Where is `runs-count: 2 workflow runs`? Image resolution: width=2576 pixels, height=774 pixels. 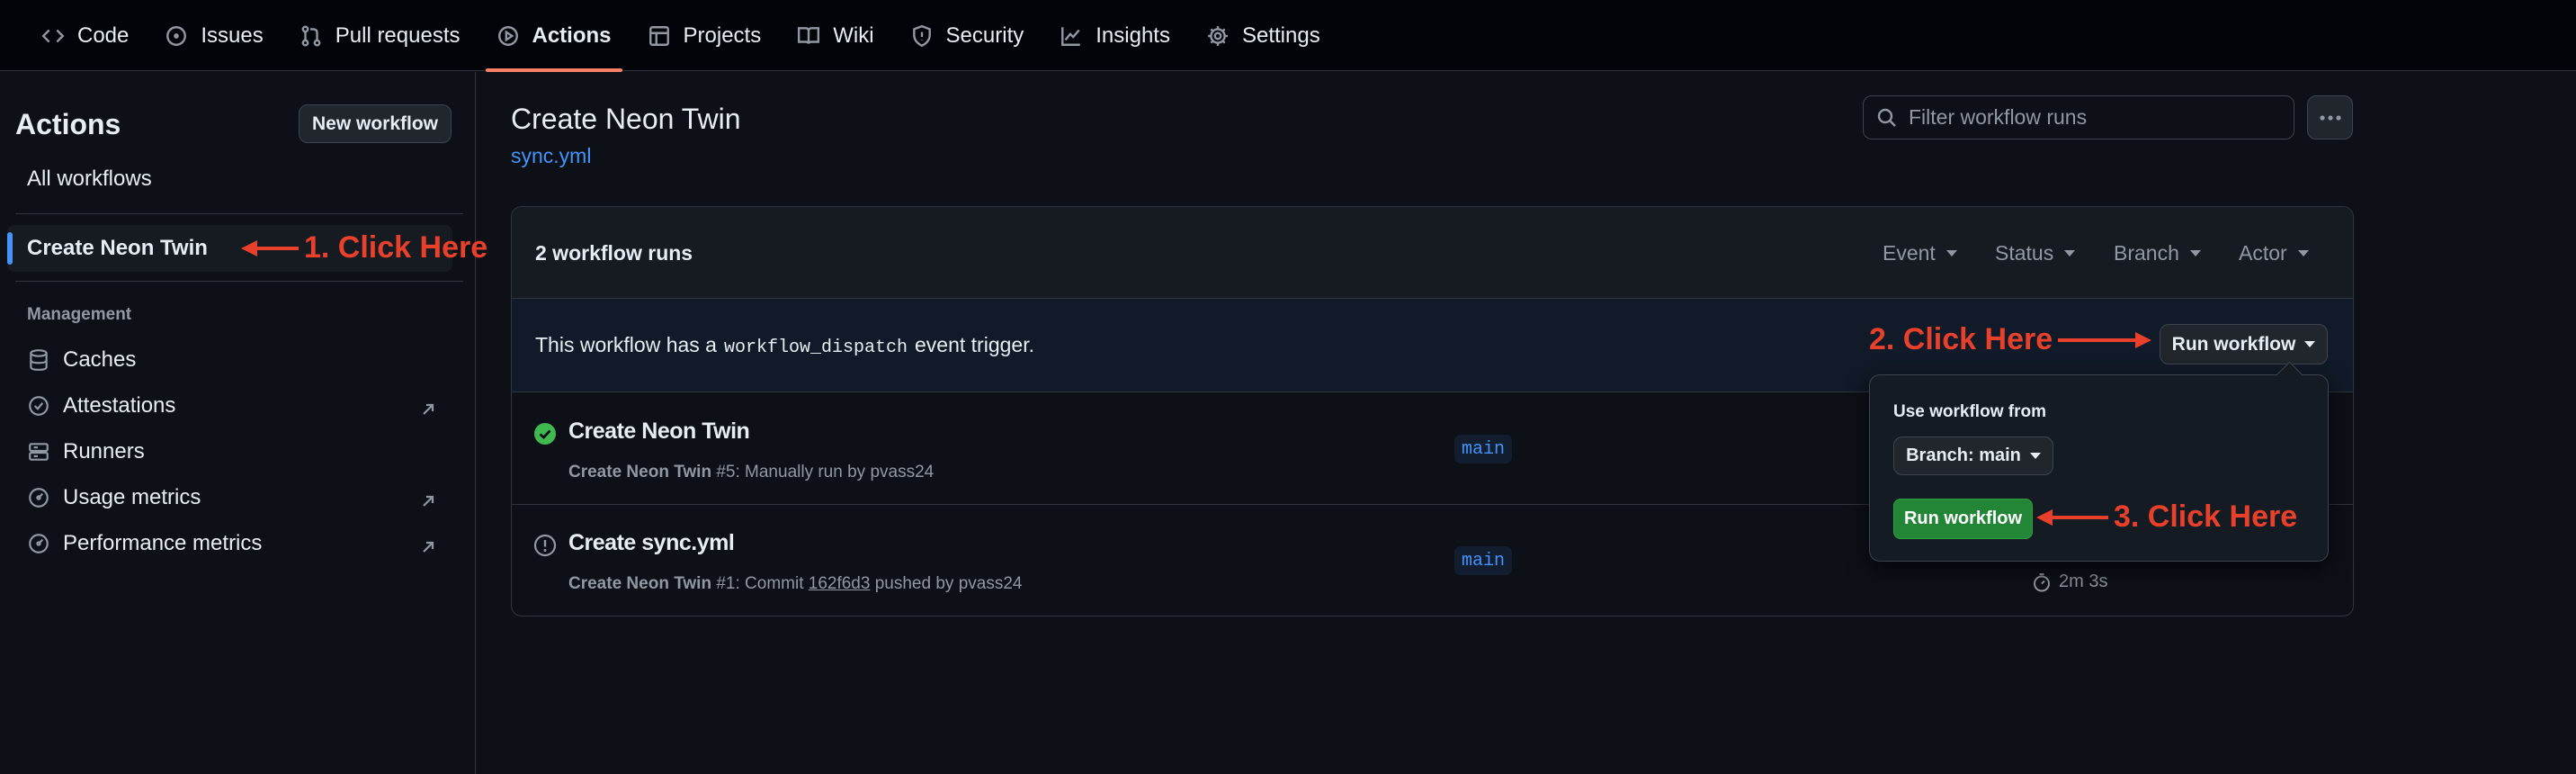 runs-count: 2 workflow runs is located at coordinates (614, 253).